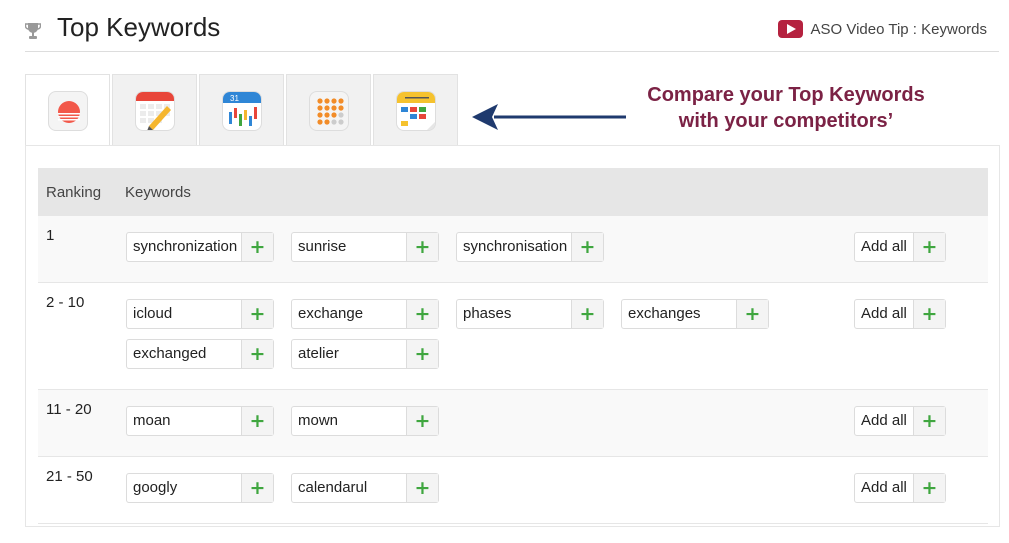  What do you see at coordinates (65, 302) in the screenshot?
I see `rank-label: 2 - 10` at bounding box center [65, 302].